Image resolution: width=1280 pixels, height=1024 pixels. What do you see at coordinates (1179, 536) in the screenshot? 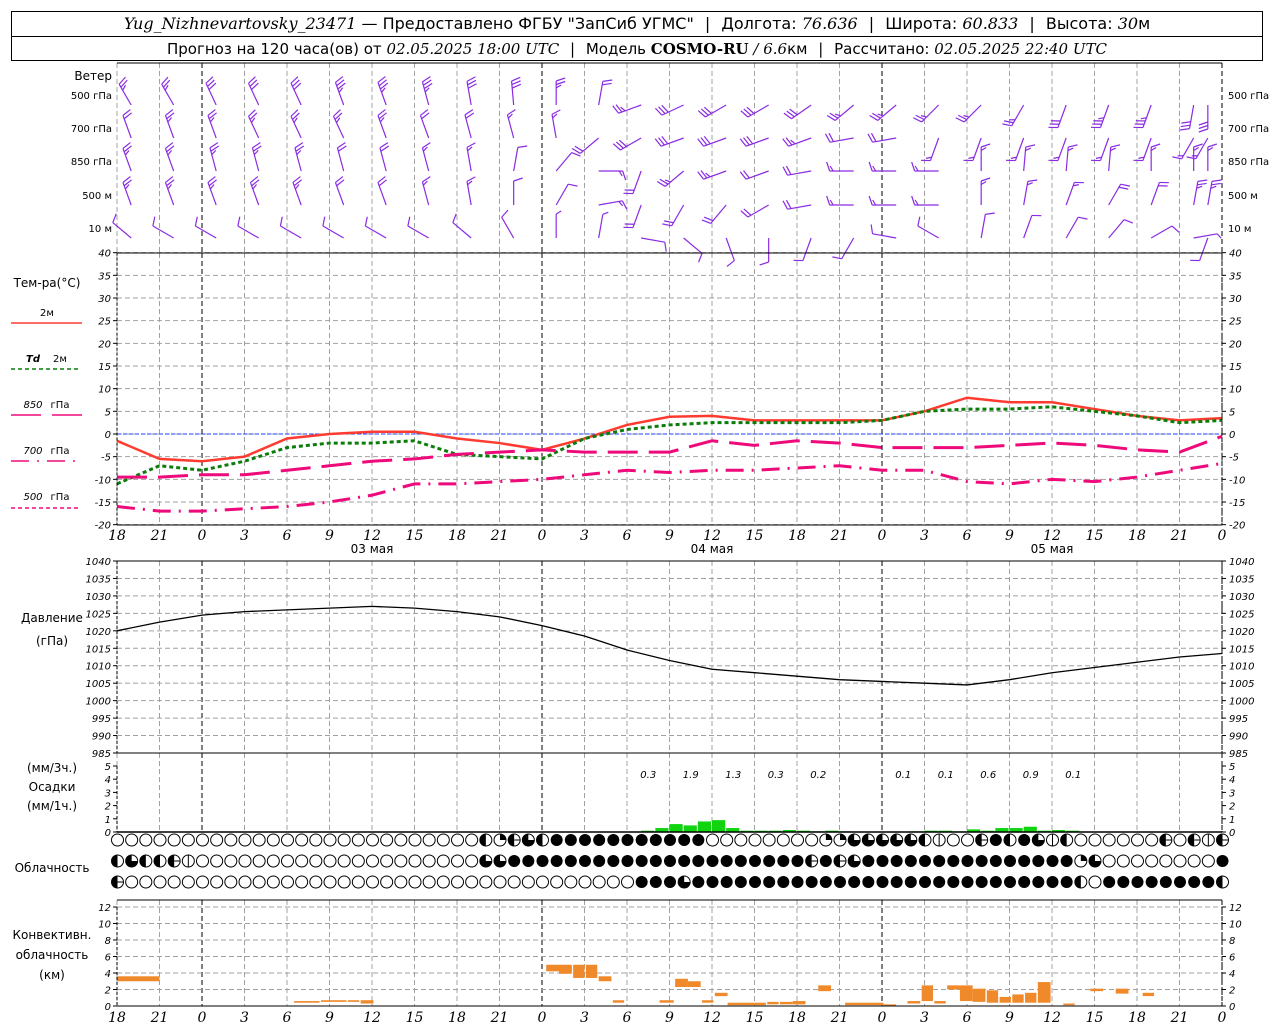
I see `time-tick-label: 21` at bounding box center [1179, 536].